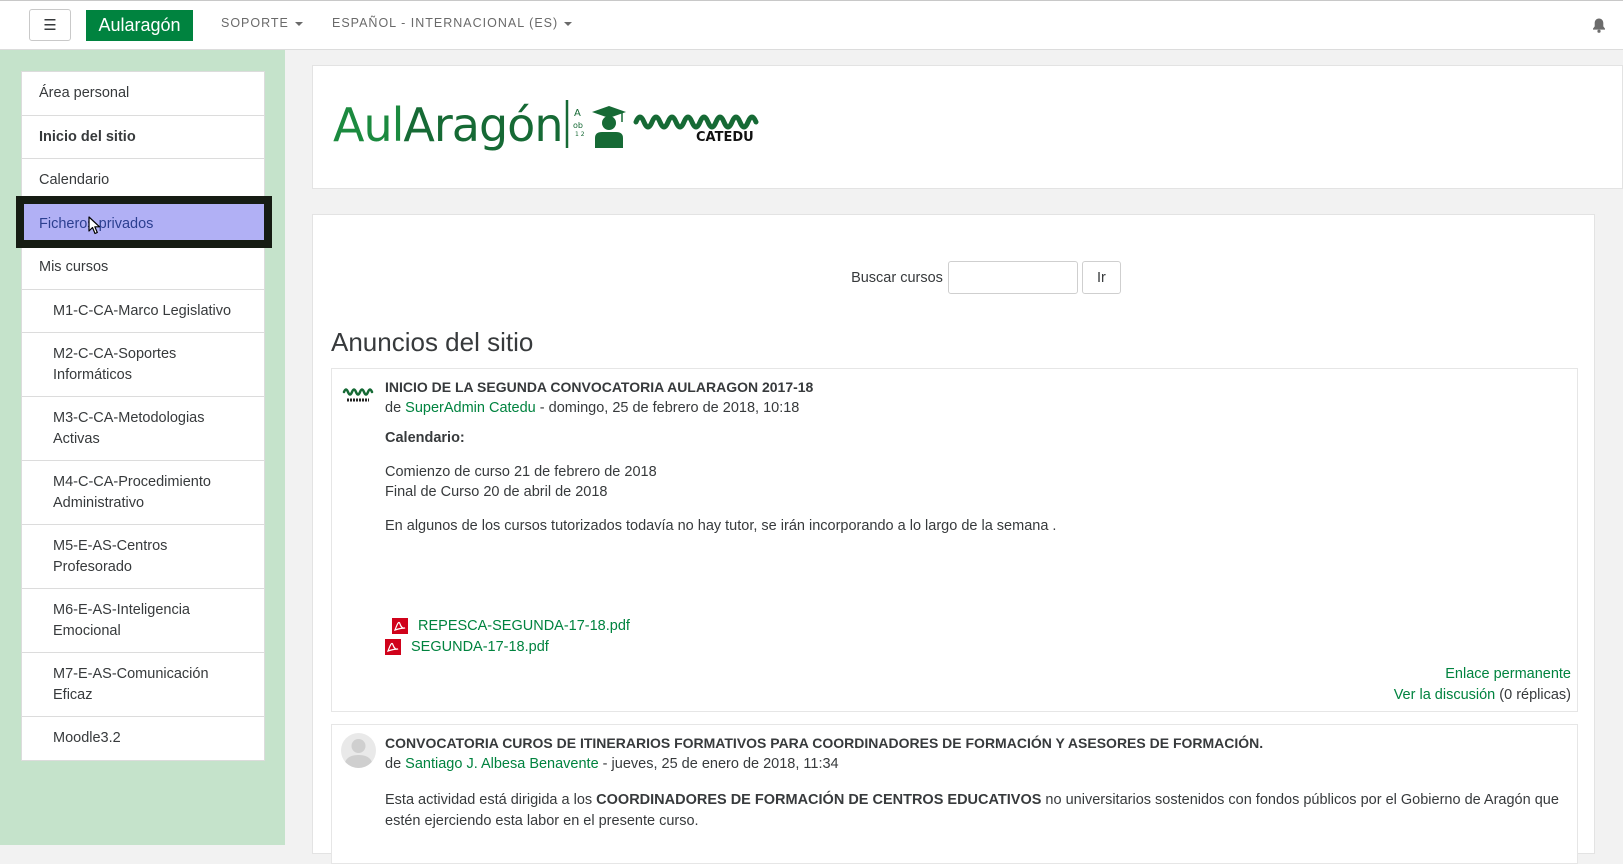 This screenshot has height=864, width=1623. What do you see at coordinates (480, 647) in the screenshot?
I see `attachment-link: SEGUNDA-17-18.pdf` at bounding box center [480, 647].